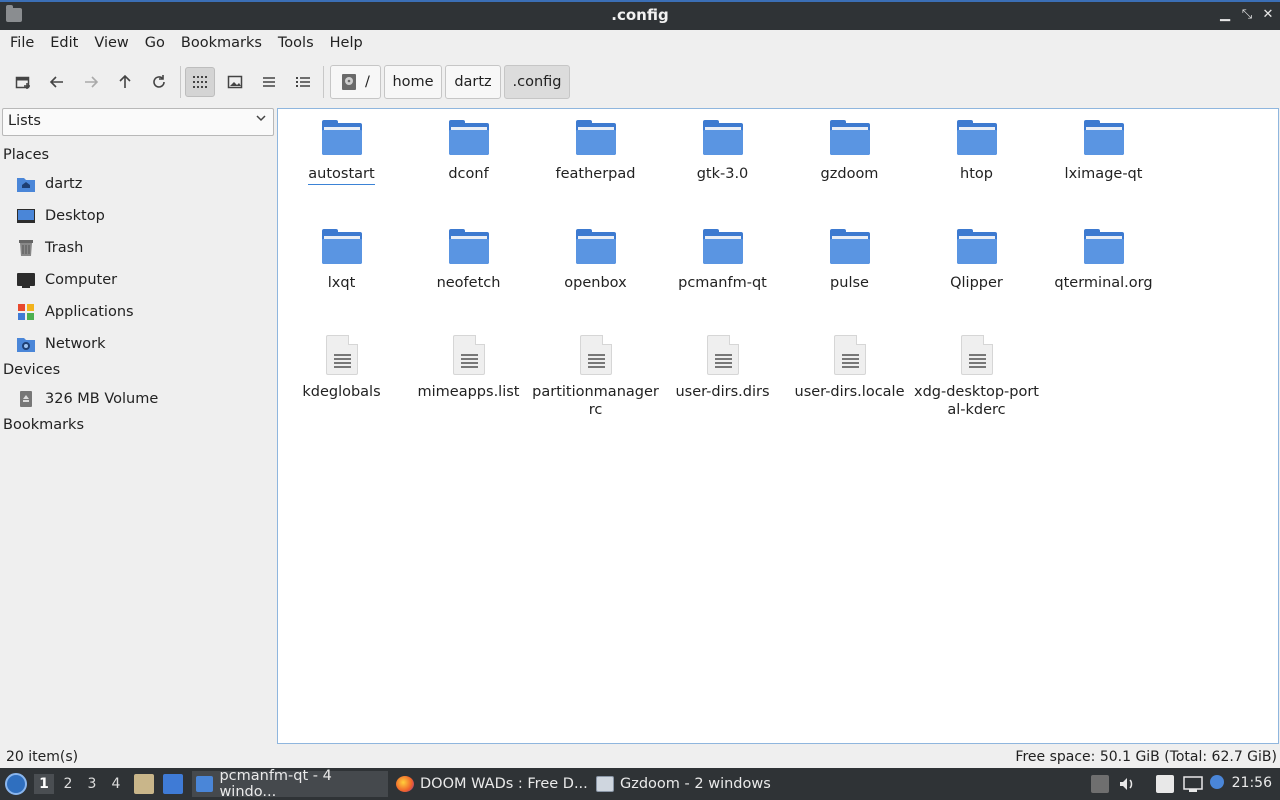  Describe the element at coordinates (60, 216) in the screenshot. I see `sidebar-item-desktop: Desktop` at that location.